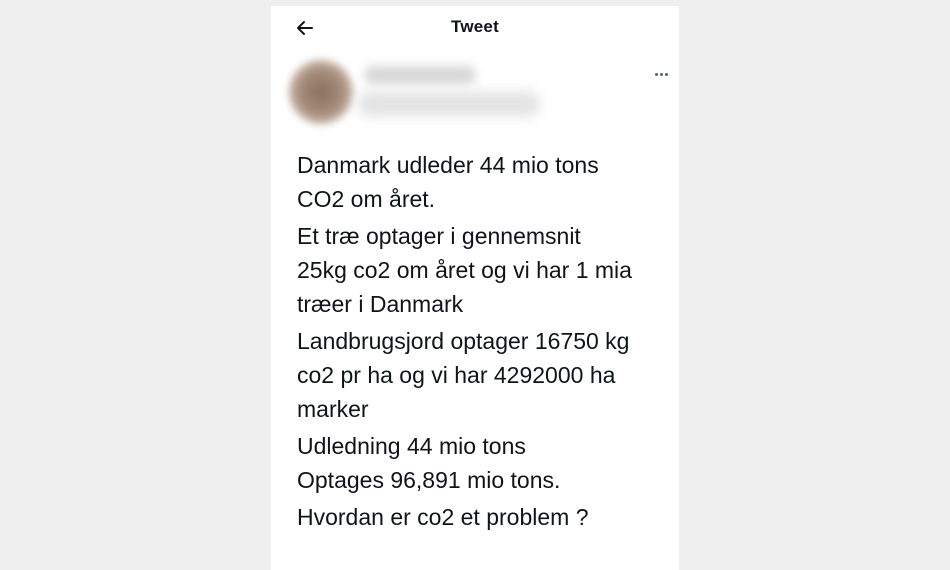 This screenshot has width=950, height=570. I want to click on author-handle-blurred, so click(449, 104).